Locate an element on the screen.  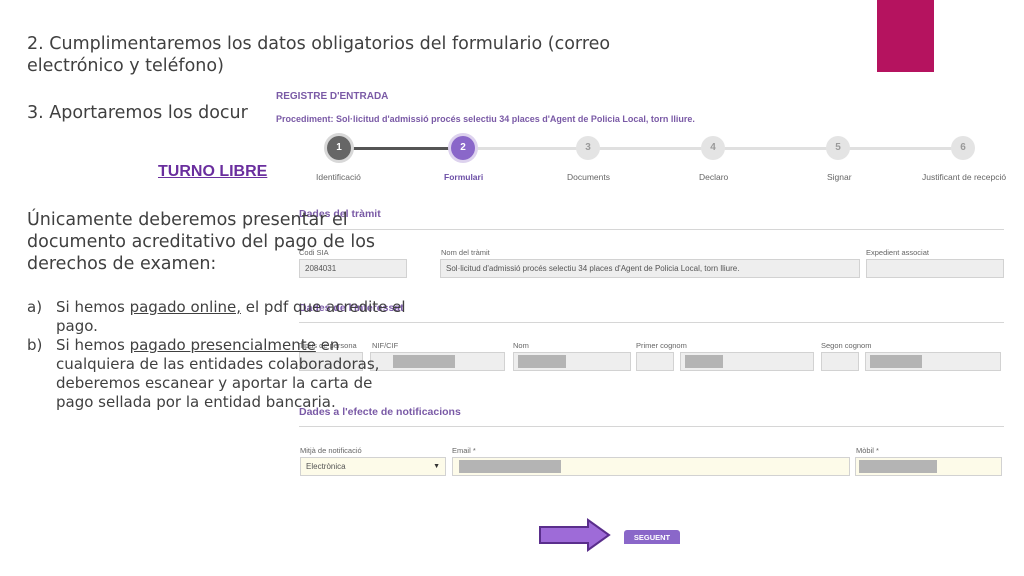
step-4-label: Declaro is located at coordinates (714, 177).